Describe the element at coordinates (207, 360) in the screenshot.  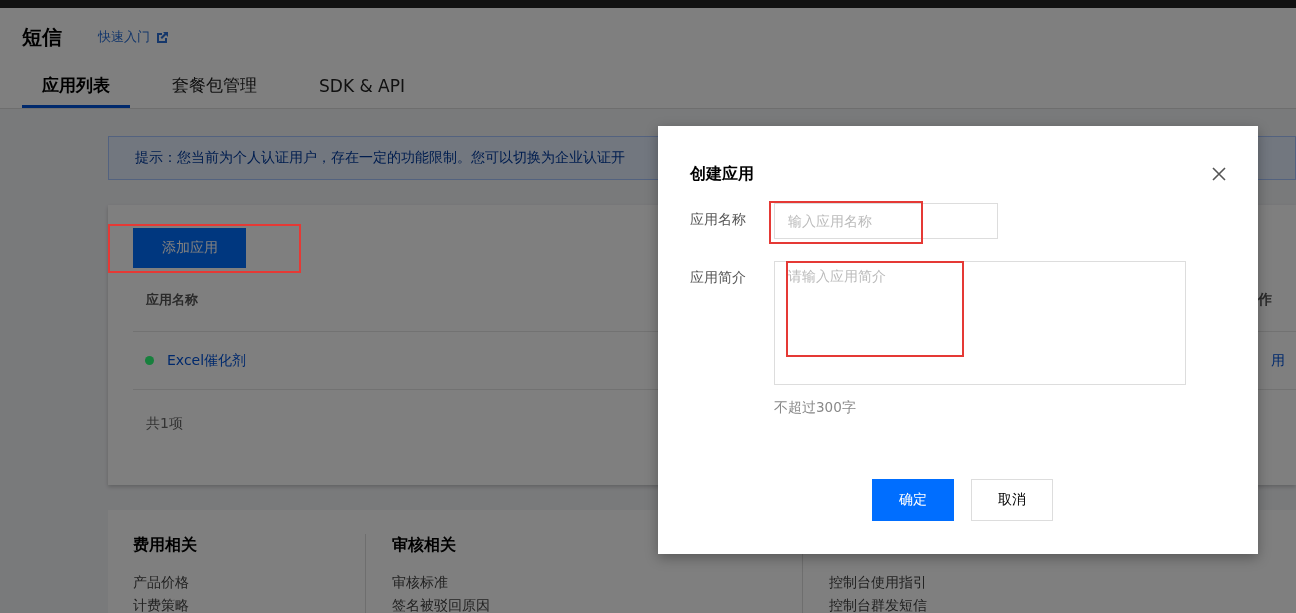
I see `app-name-link: Excel催化剂` at that location.